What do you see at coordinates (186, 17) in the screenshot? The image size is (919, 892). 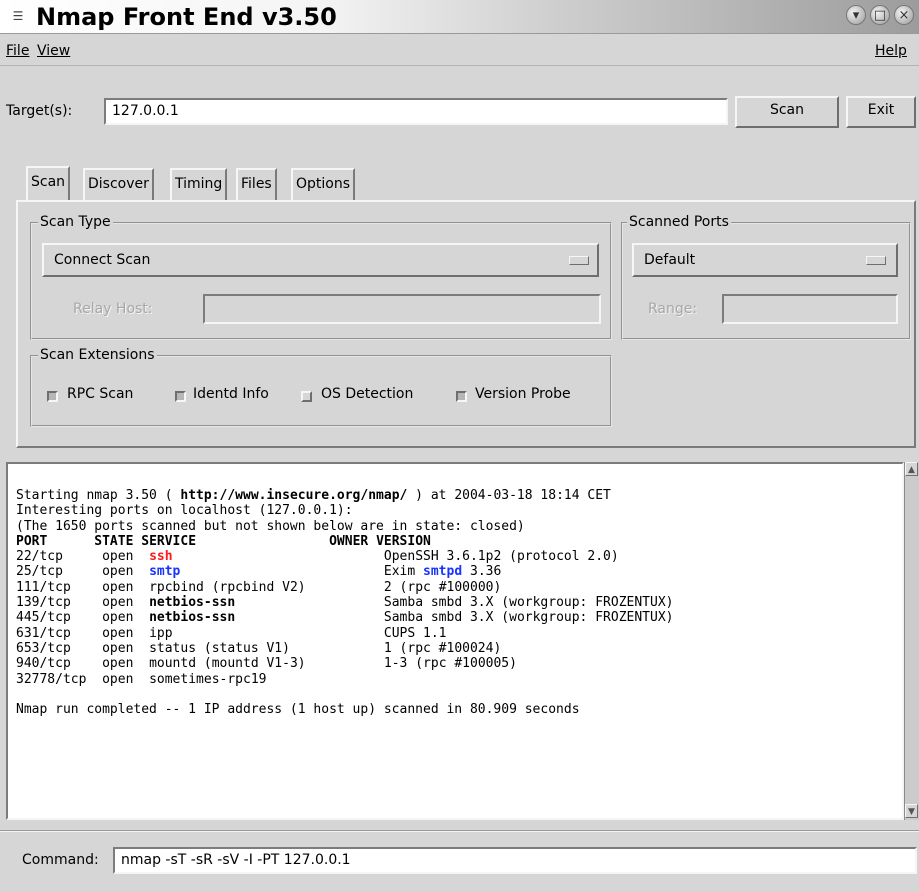 I see `window-title: Nmap Front End v3.50` at bounding box center [186, 17].